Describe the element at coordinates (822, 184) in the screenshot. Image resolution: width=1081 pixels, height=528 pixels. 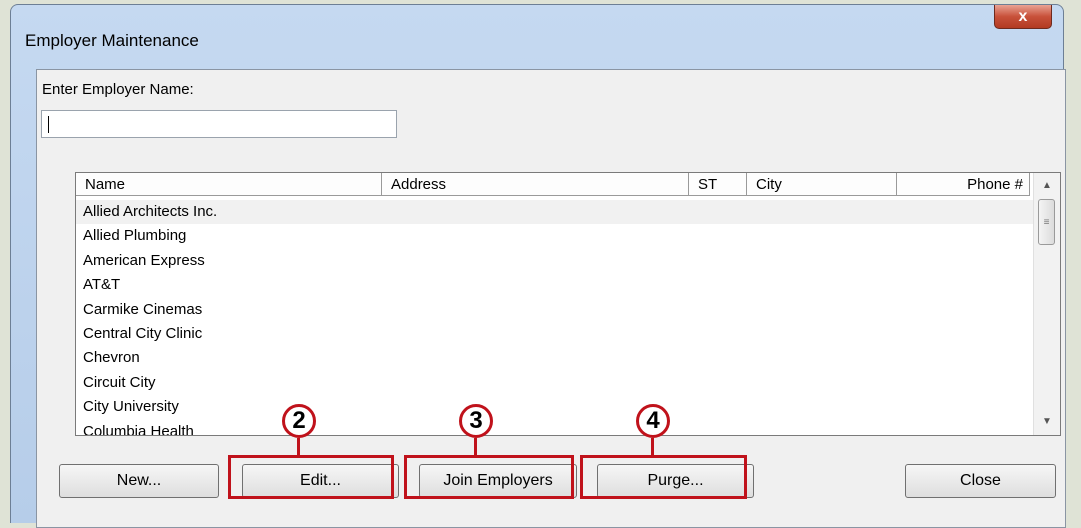
I see `column-header-city: City` at that location.